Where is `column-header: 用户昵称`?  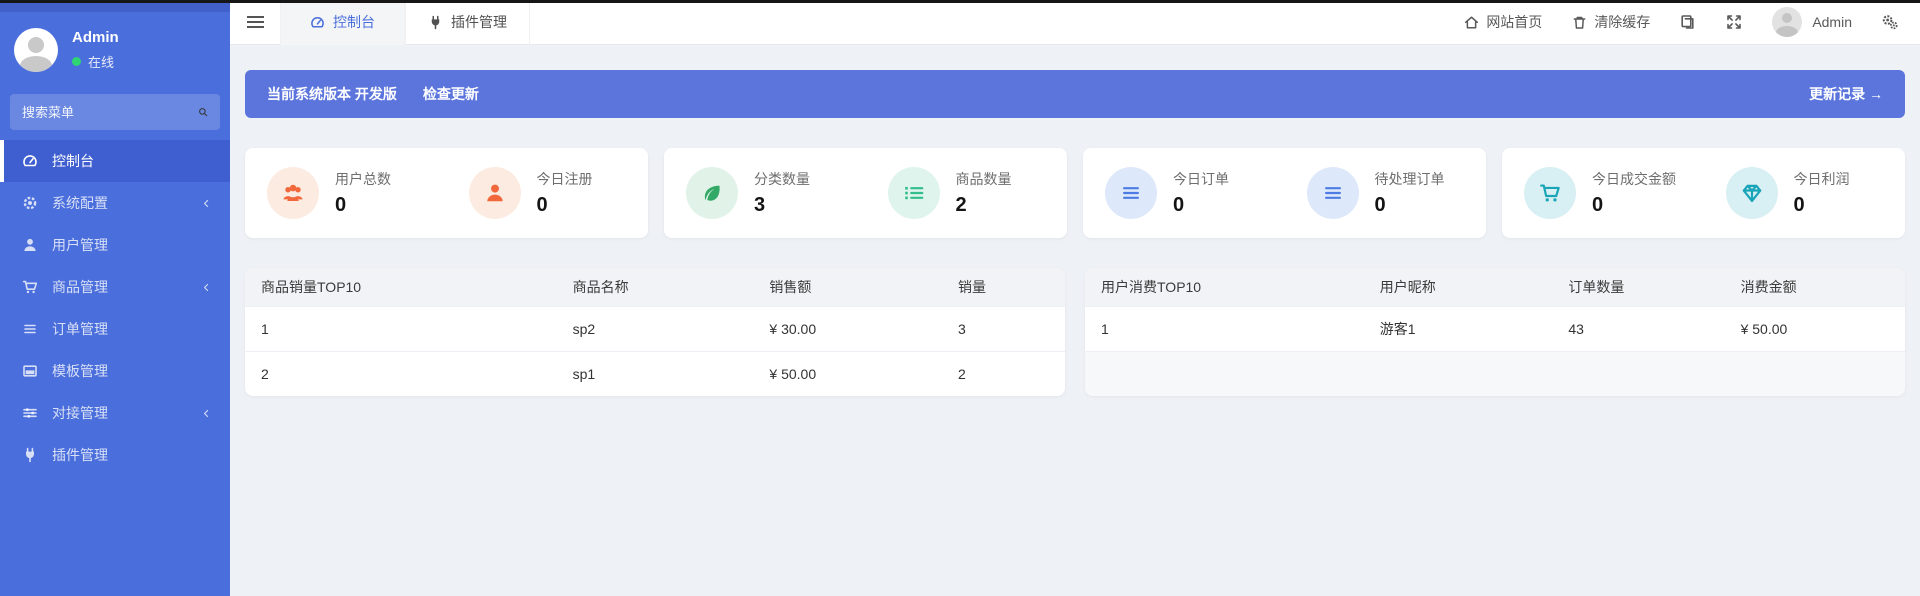
column-header: 用户昵称 is located at coordinates (1458, 287).